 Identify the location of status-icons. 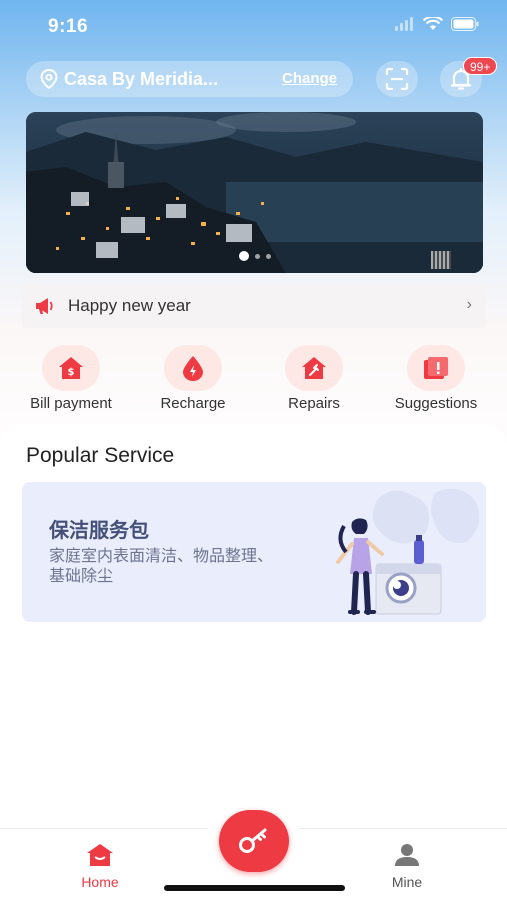
(437, 24).